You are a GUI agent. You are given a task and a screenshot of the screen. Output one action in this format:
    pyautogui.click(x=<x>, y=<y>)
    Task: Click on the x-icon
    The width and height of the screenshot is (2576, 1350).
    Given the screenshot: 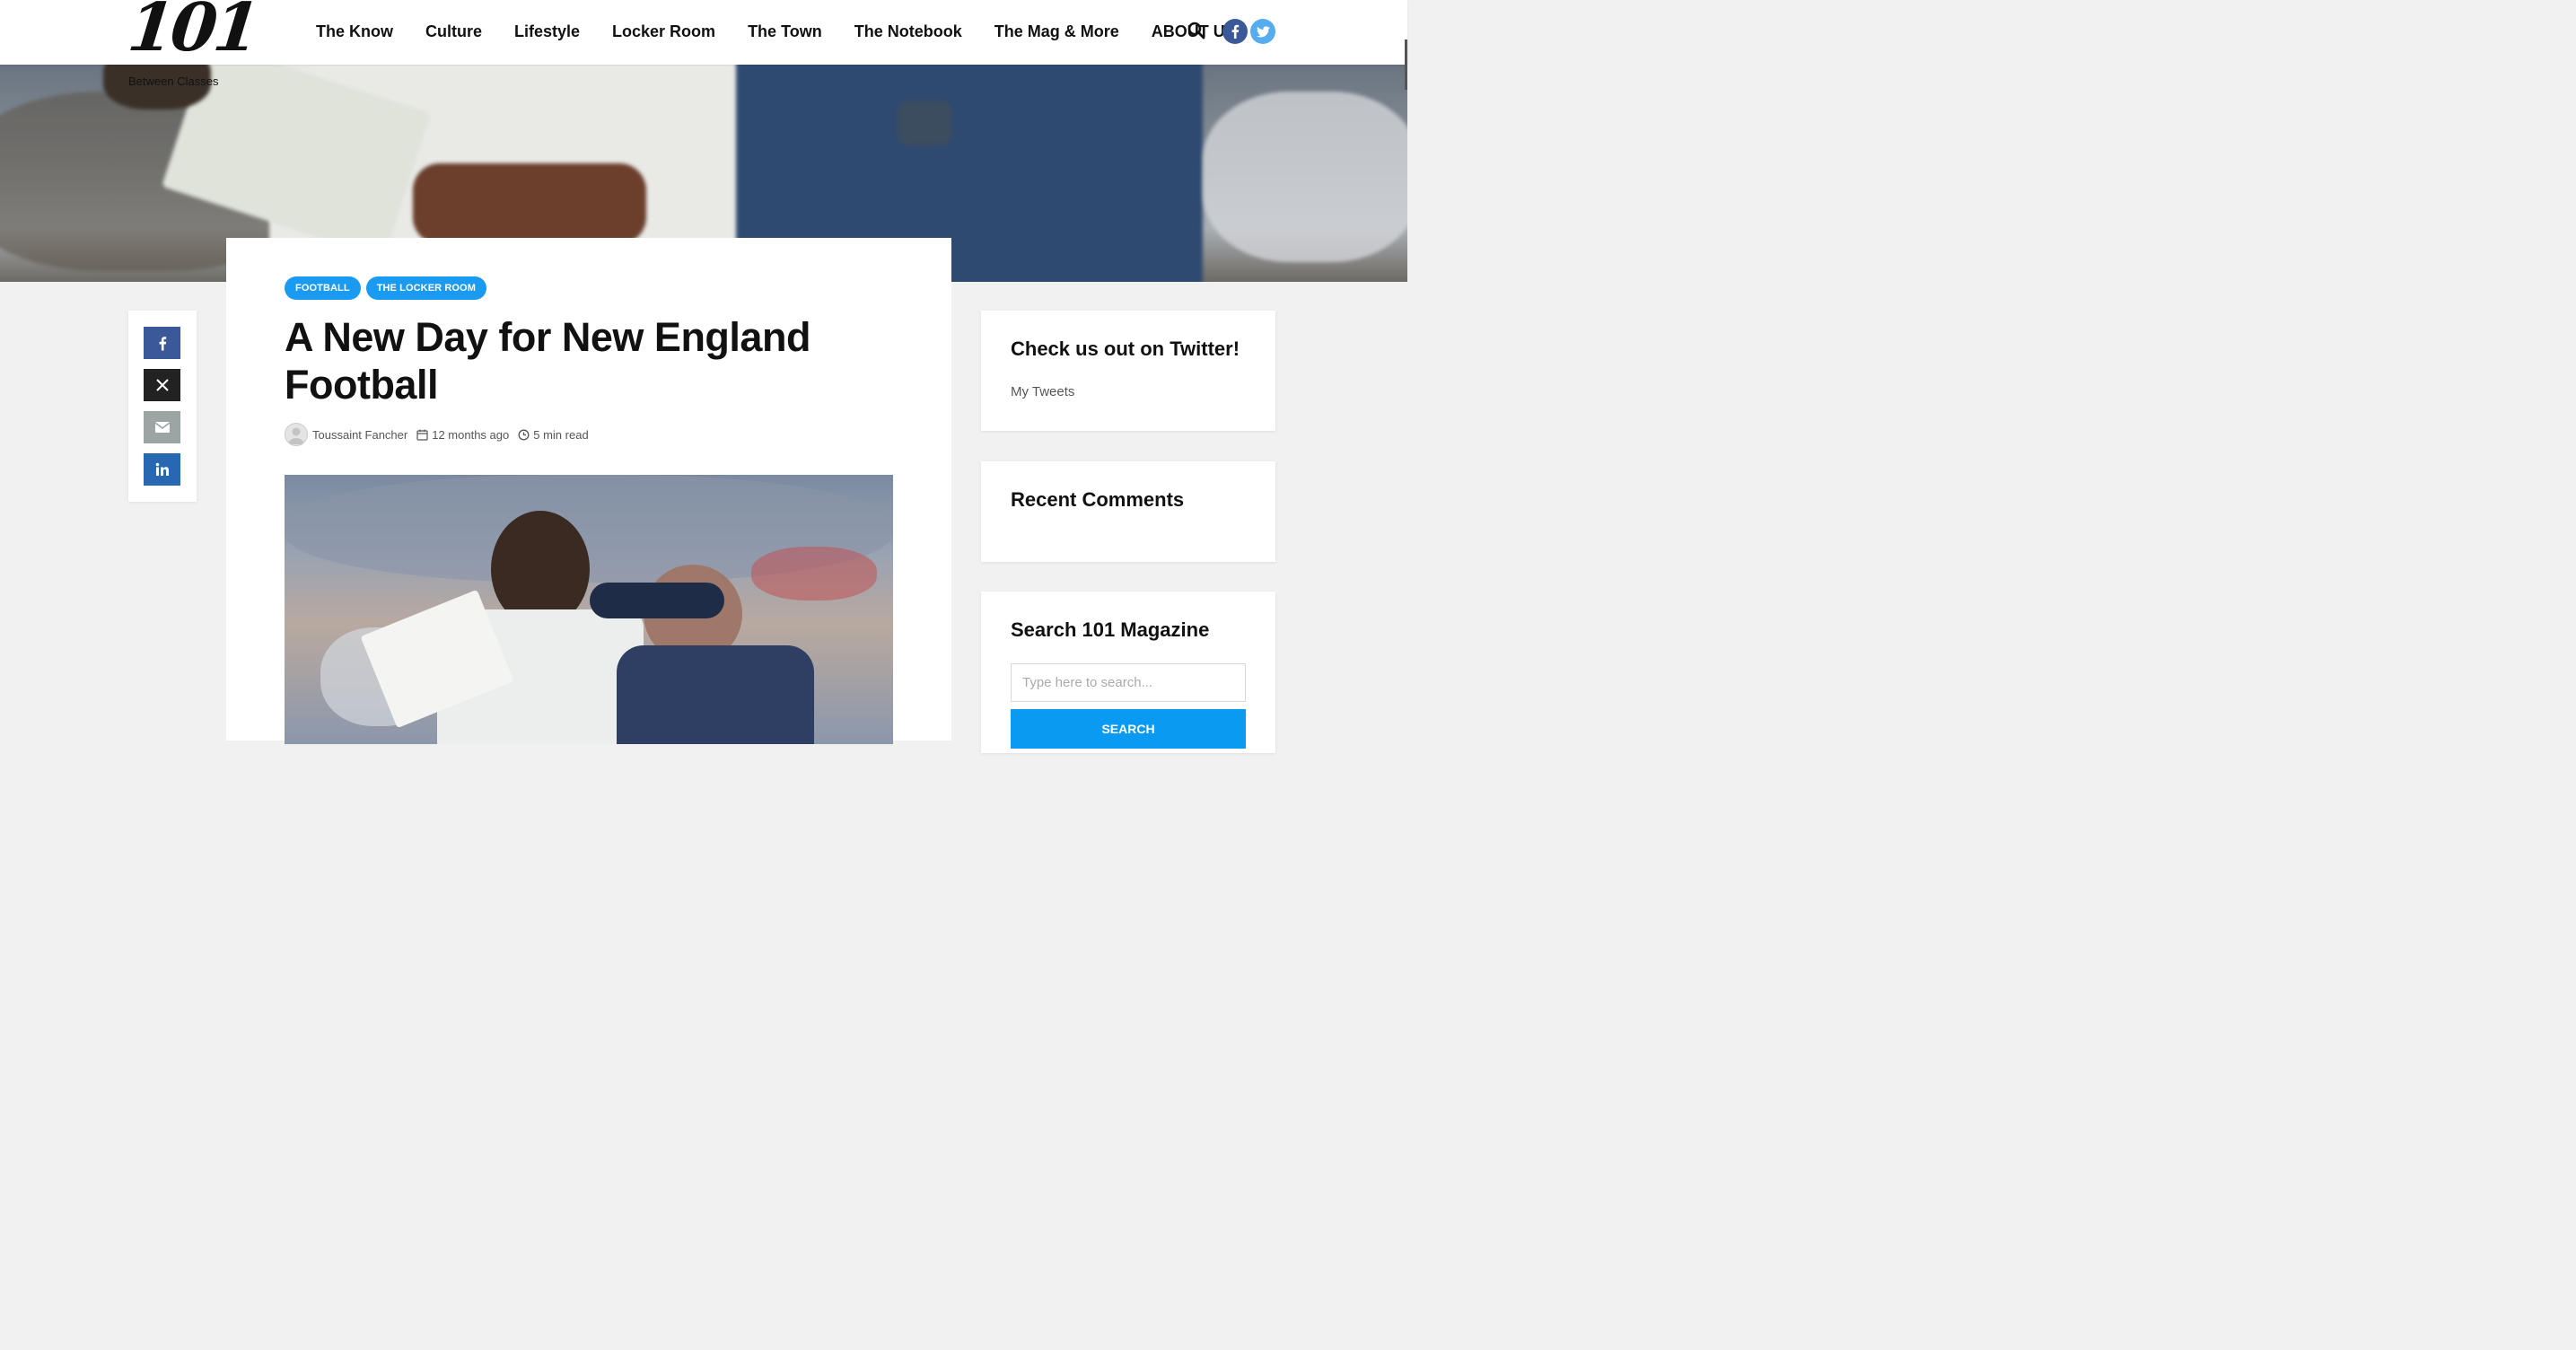 What is the action you would take?
    pyautogui.click(x=162, y=385)
    